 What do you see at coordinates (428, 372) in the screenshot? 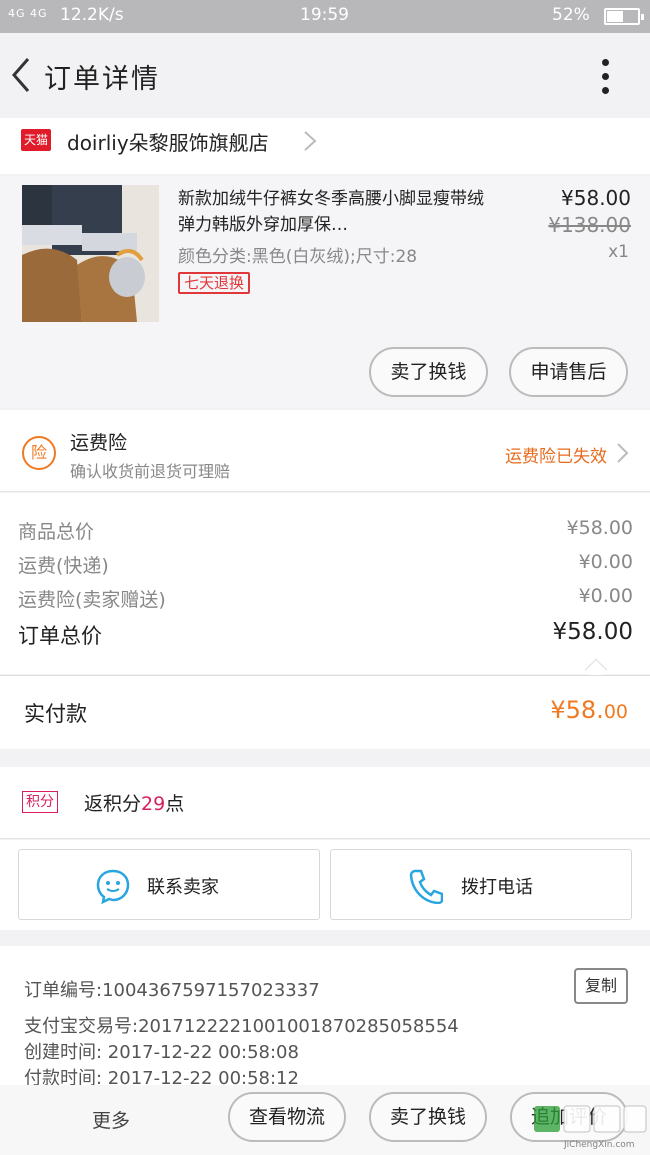
I see `resell-button: 卖了换钱` at bounding box center [428, 372].